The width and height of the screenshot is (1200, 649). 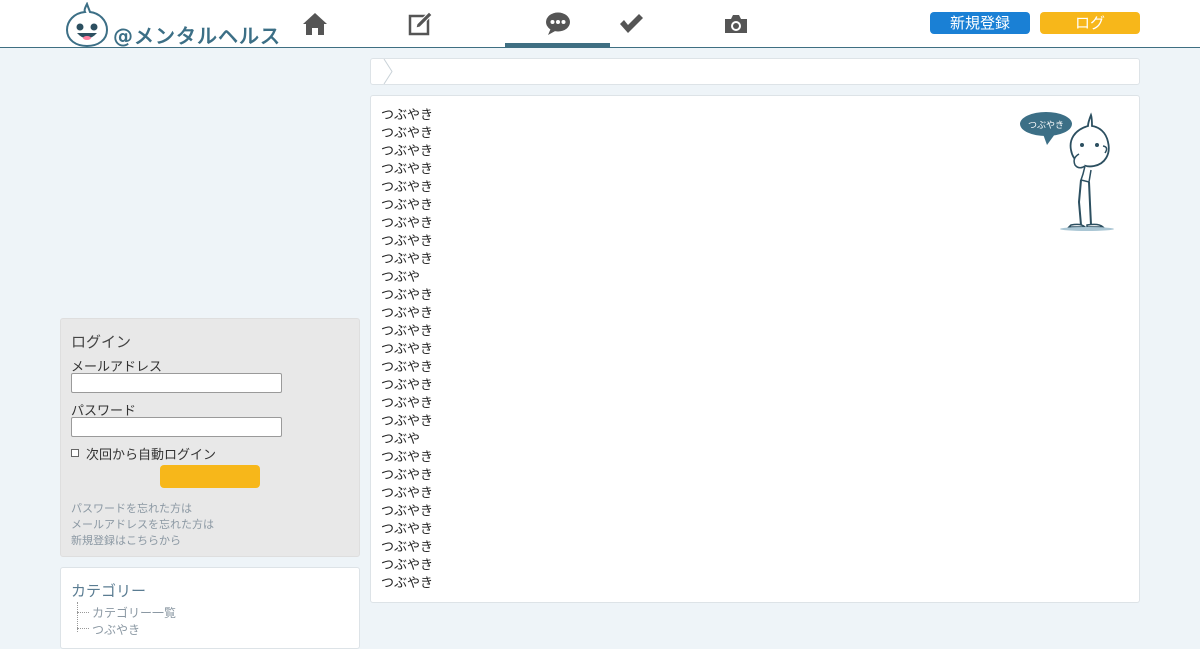 What do you see at coordinates (142, 524) in the screenshot?
I see `forgot-email-link: メールアドレスを忘れた方は` at bounding box center [142, 524].